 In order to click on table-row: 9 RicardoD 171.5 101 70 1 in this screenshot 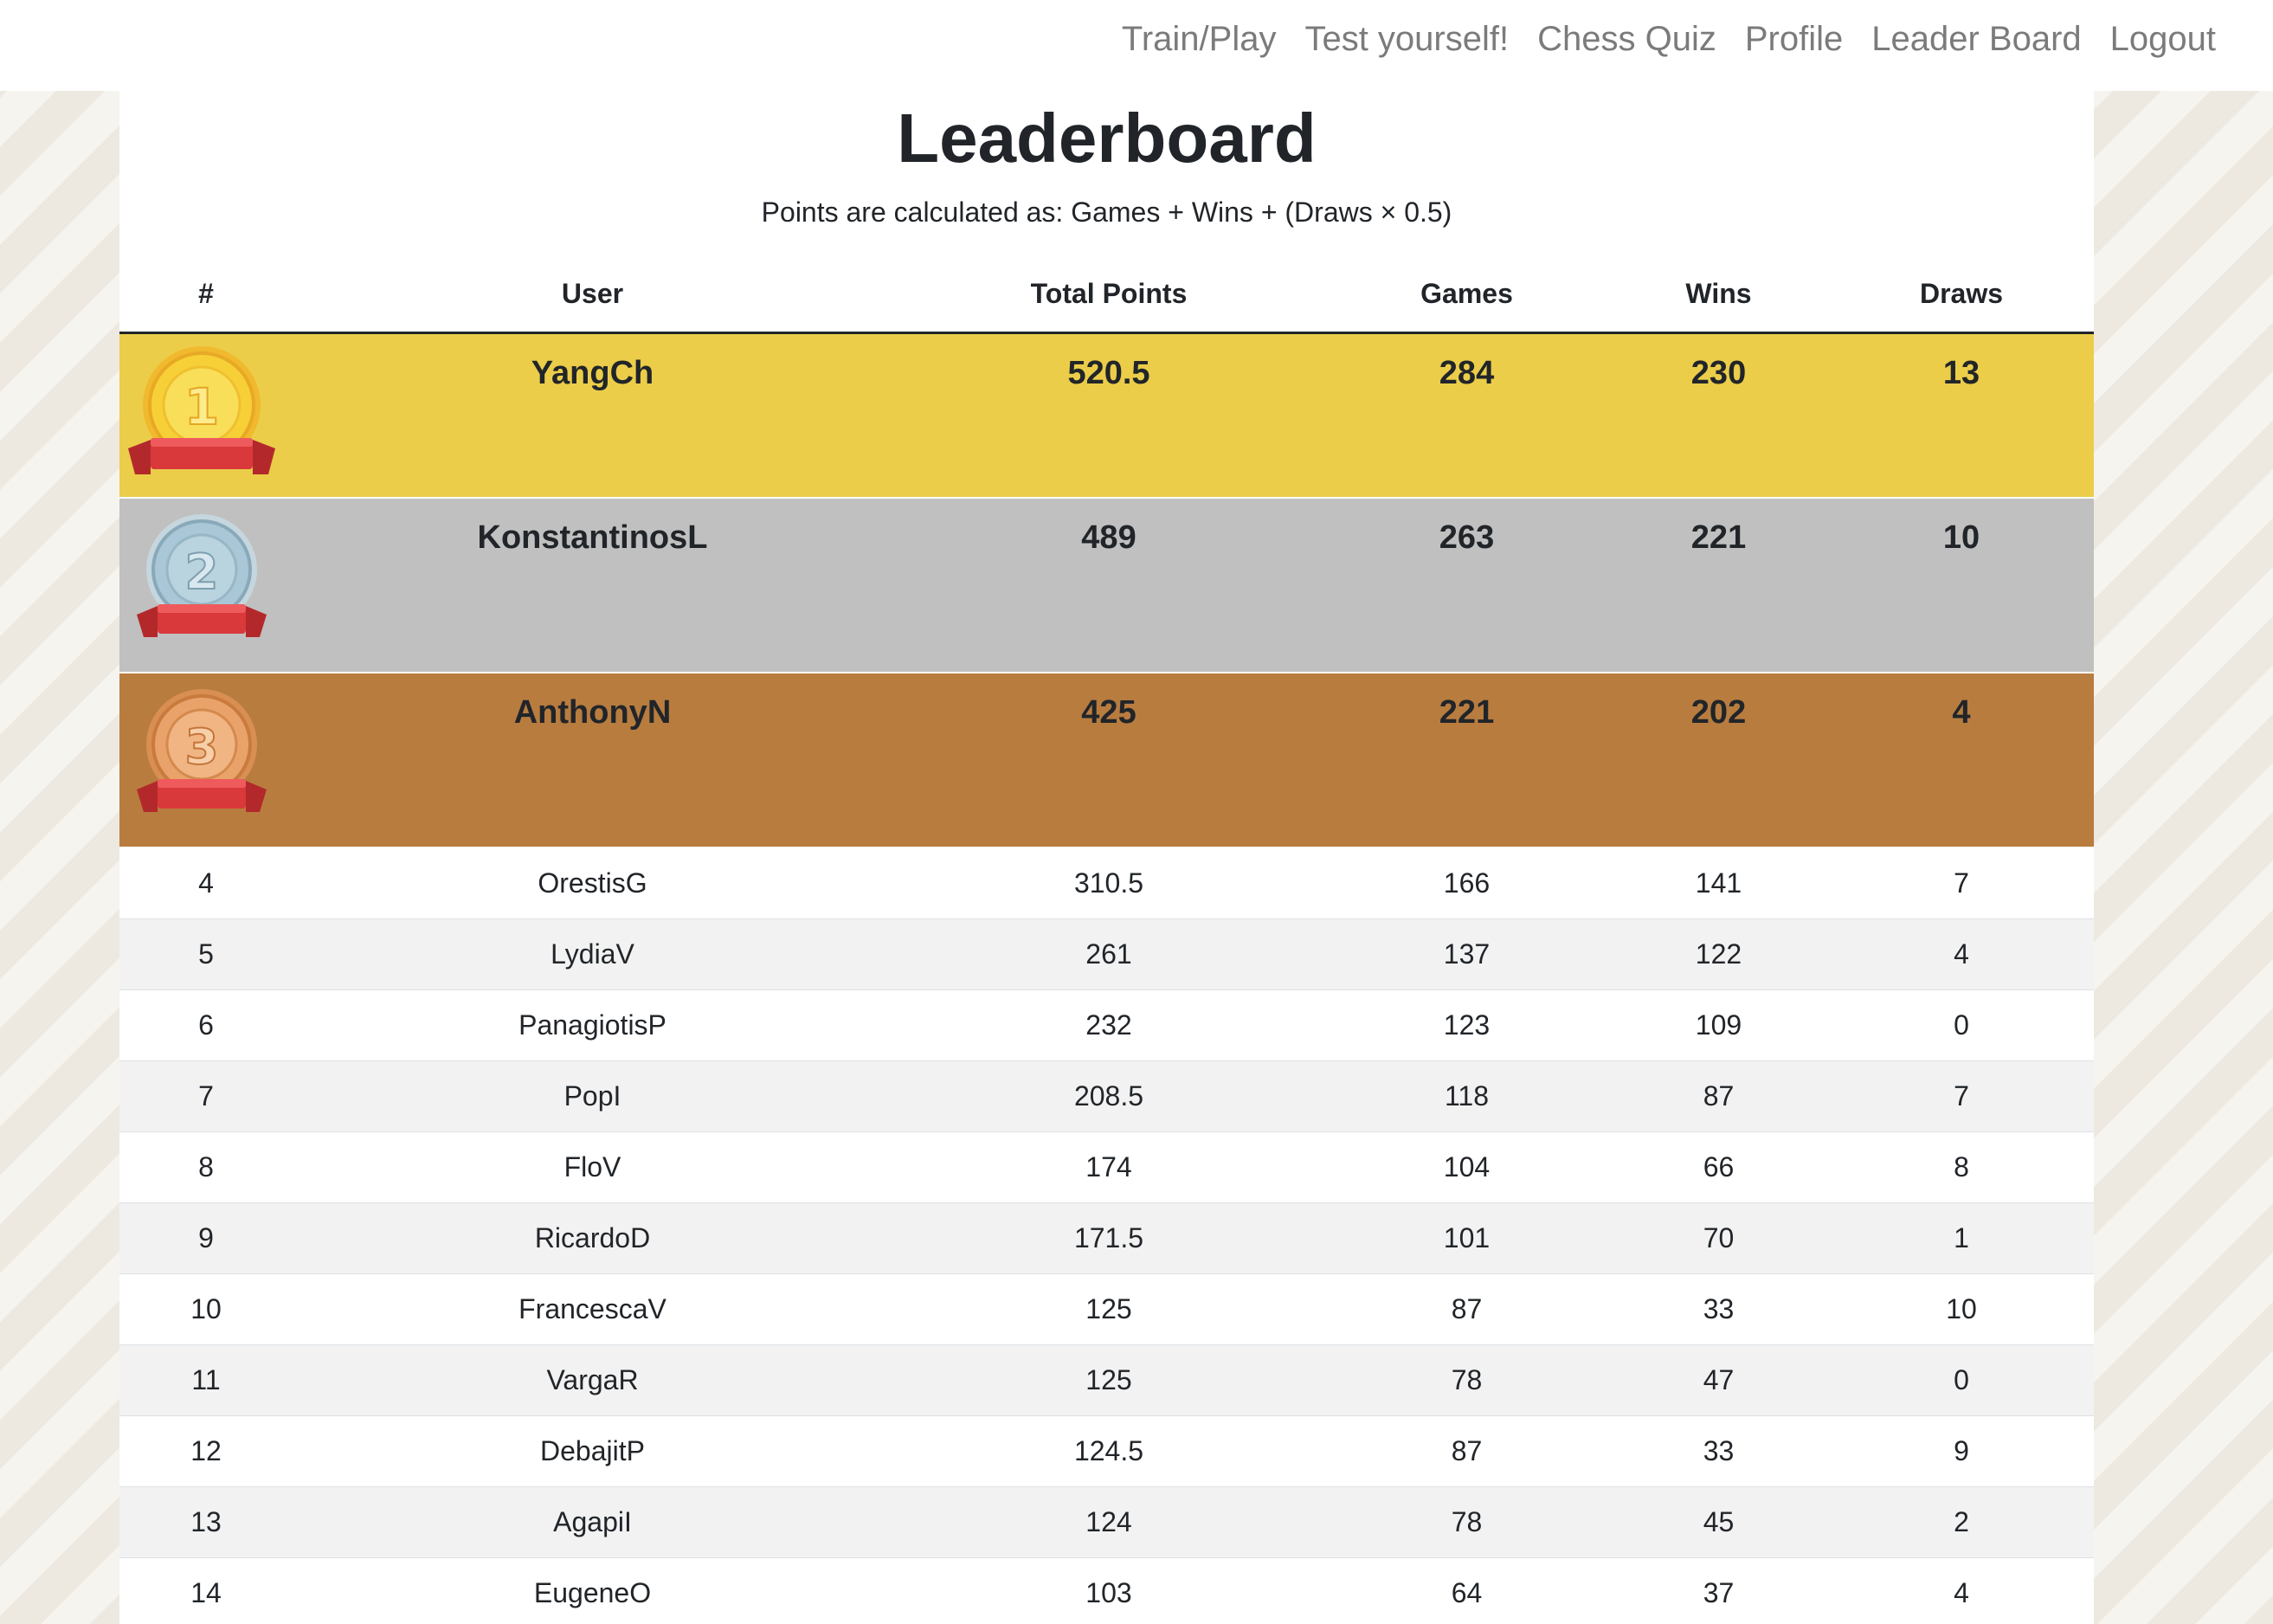, I will do `click(1106, 1238)`.